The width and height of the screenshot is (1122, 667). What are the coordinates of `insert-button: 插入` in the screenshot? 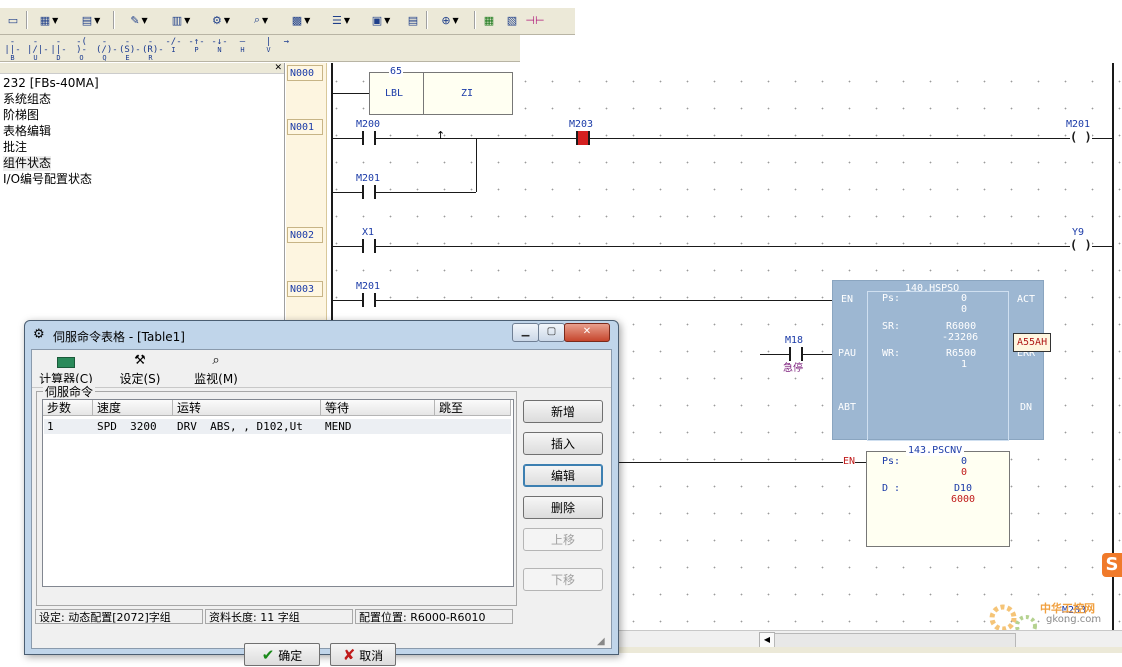 It's located at (563, 443).